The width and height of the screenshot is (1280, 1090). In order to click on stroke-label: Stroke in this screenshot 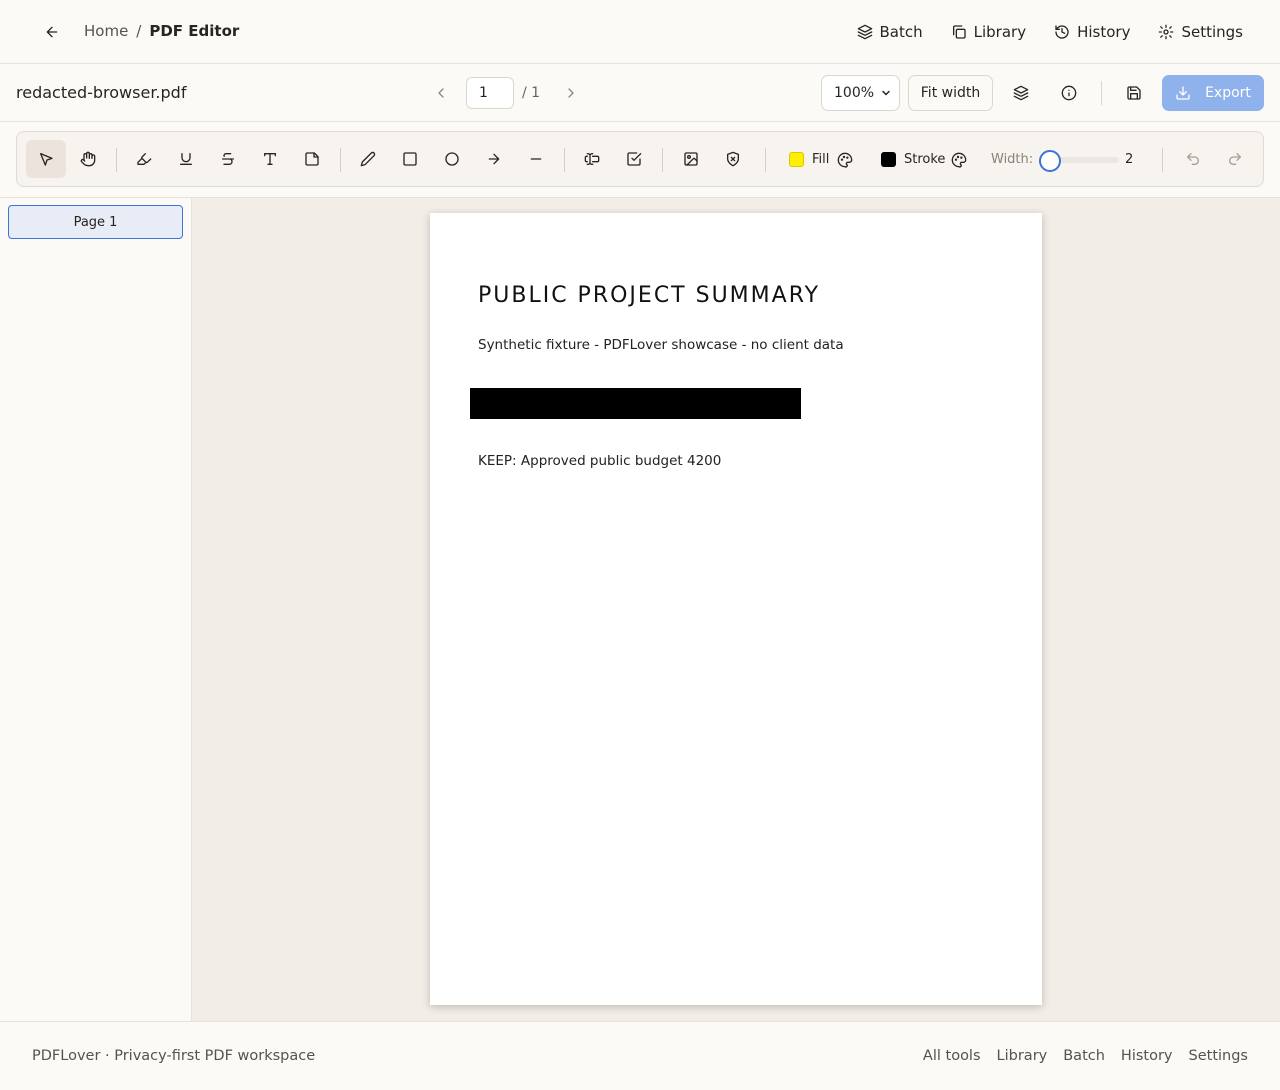, I will do `click(925, 159)`.